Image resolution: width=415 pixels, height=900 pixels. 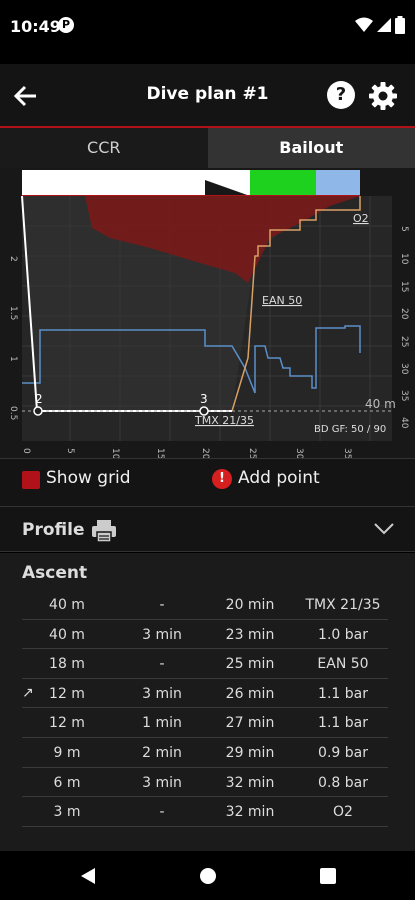 I want to click on tab-bailout: Bailout, so click(x=311, y=148).